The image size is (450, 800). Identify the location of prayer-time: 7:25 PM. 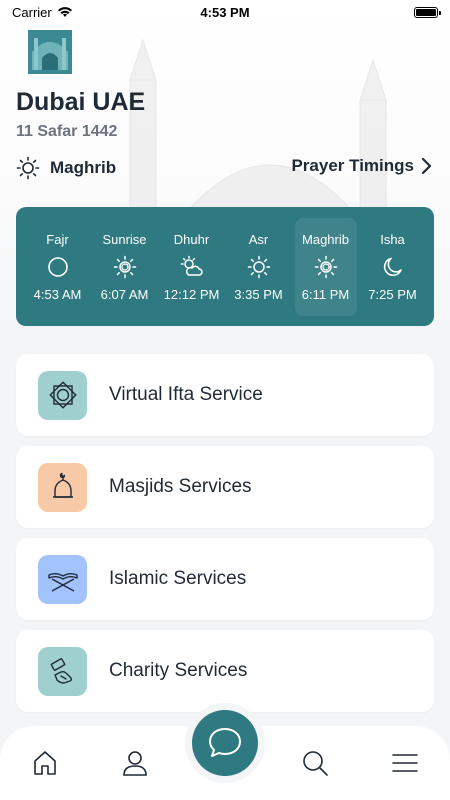
(392, 294).